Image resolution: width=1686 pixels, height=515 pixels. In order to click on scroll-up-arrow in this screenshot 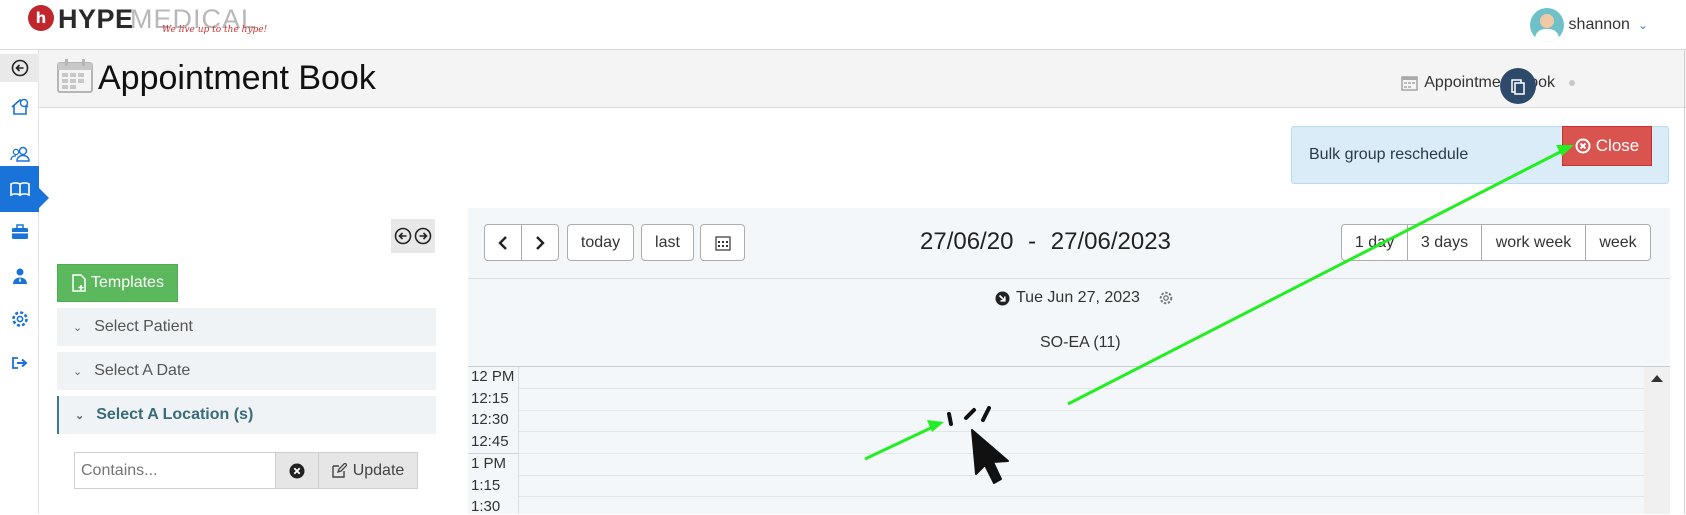, I will do `click(1657, 378)`.